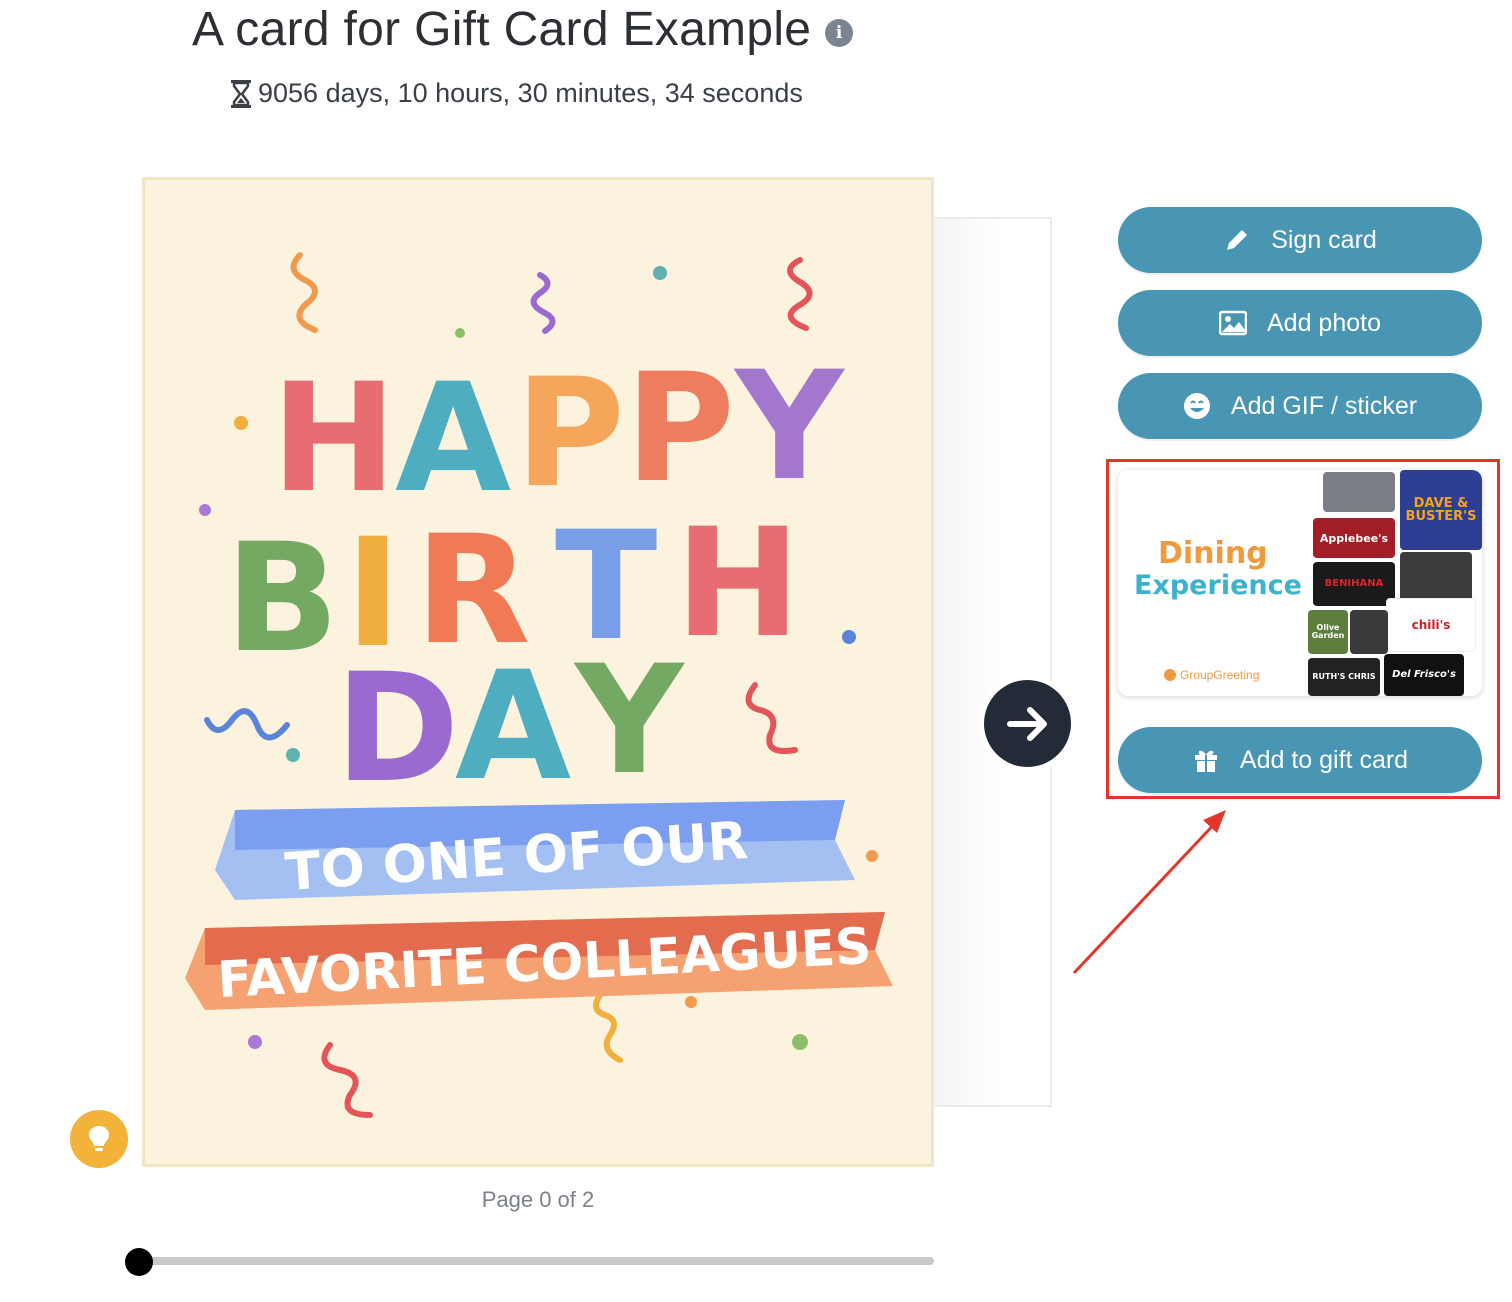 The height and width of the screenshot is (1302, 1512). Describe the element at coordinates (1441, 510) in the screenshot. I see `gift-card-dave: DAVE & BUSTER'S` at that location.